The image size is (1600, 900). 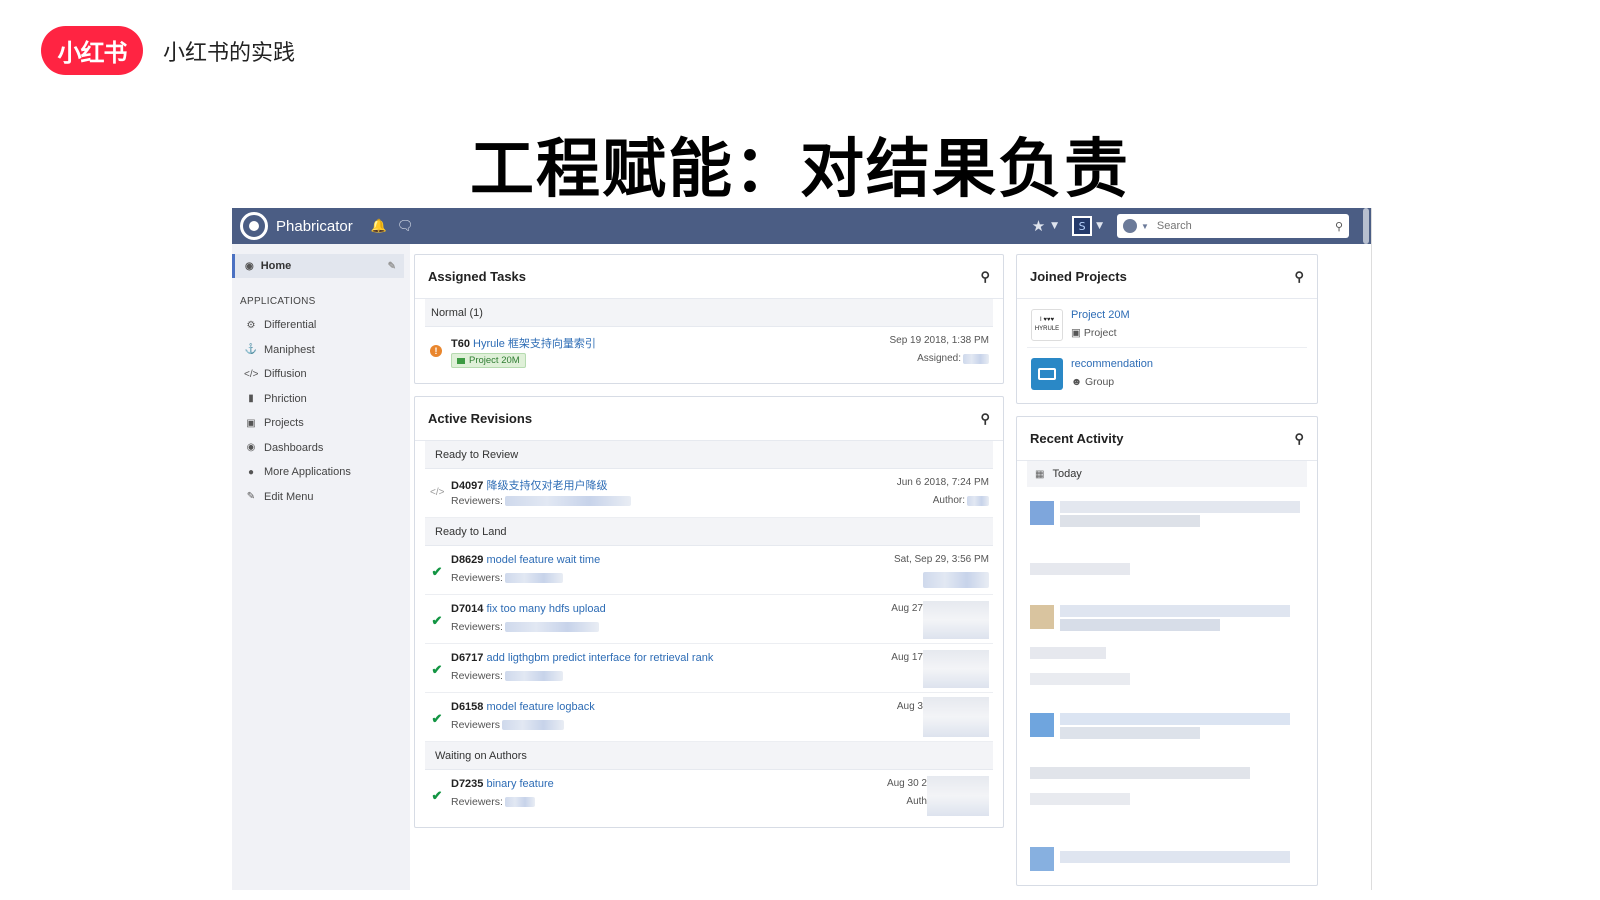 What do you see at coordinates (321, 399) in the screenshot?
I see `sidebar-item-phriction: ▮ Phriction` at bounding box center [321, 399].